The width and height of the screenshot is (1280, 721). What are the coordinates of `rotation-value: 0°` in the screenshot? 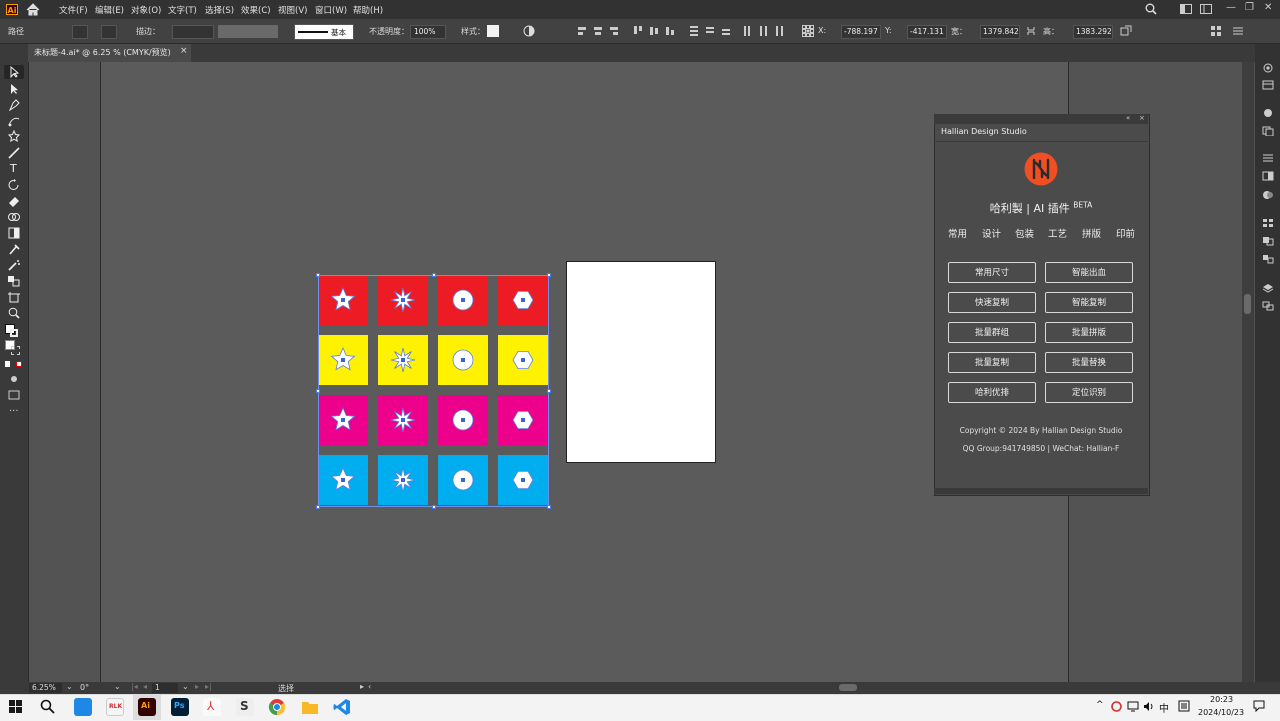 It's located at (84, 687).